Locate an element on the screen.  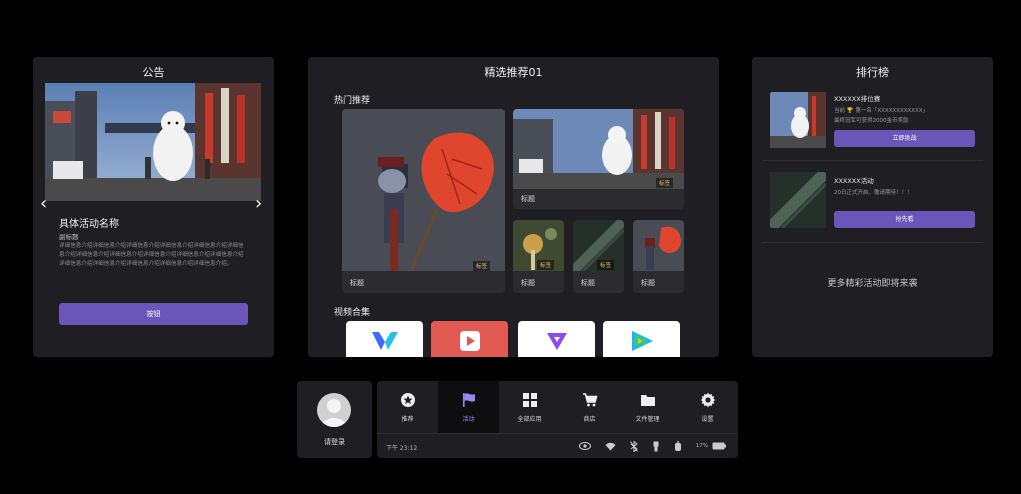
v-logo-icon is located at coordinates (384, 341).